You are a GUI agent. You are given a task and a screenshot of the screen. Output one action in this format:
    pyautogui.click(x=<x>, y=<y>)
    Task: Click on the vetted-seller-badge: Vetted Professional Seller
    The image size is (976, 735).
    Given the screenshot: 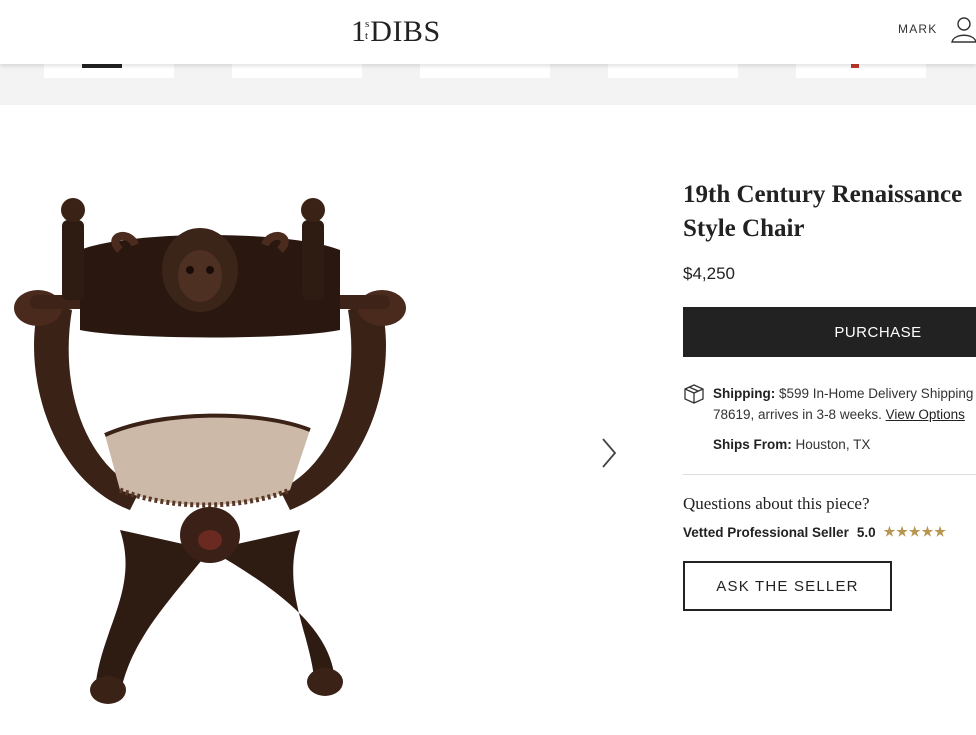 What is the action you would take?
    pyautogui.click(x=766, y=532)
    